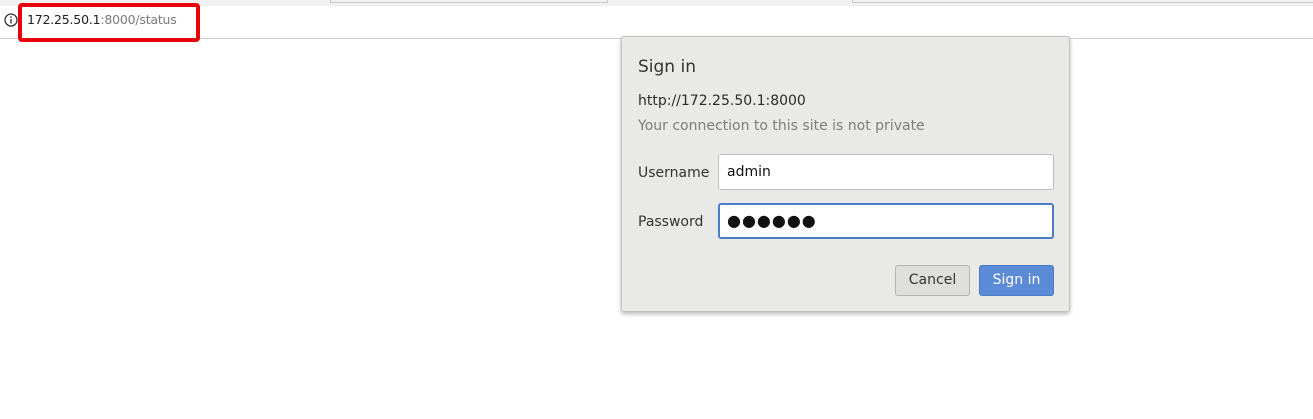 Image resolution: width=1313 pixels, height=419 pixels. Describe the element at coordinates (1016, 280) in the screenshot. I see `sign-in-button: Sign in` at that location.